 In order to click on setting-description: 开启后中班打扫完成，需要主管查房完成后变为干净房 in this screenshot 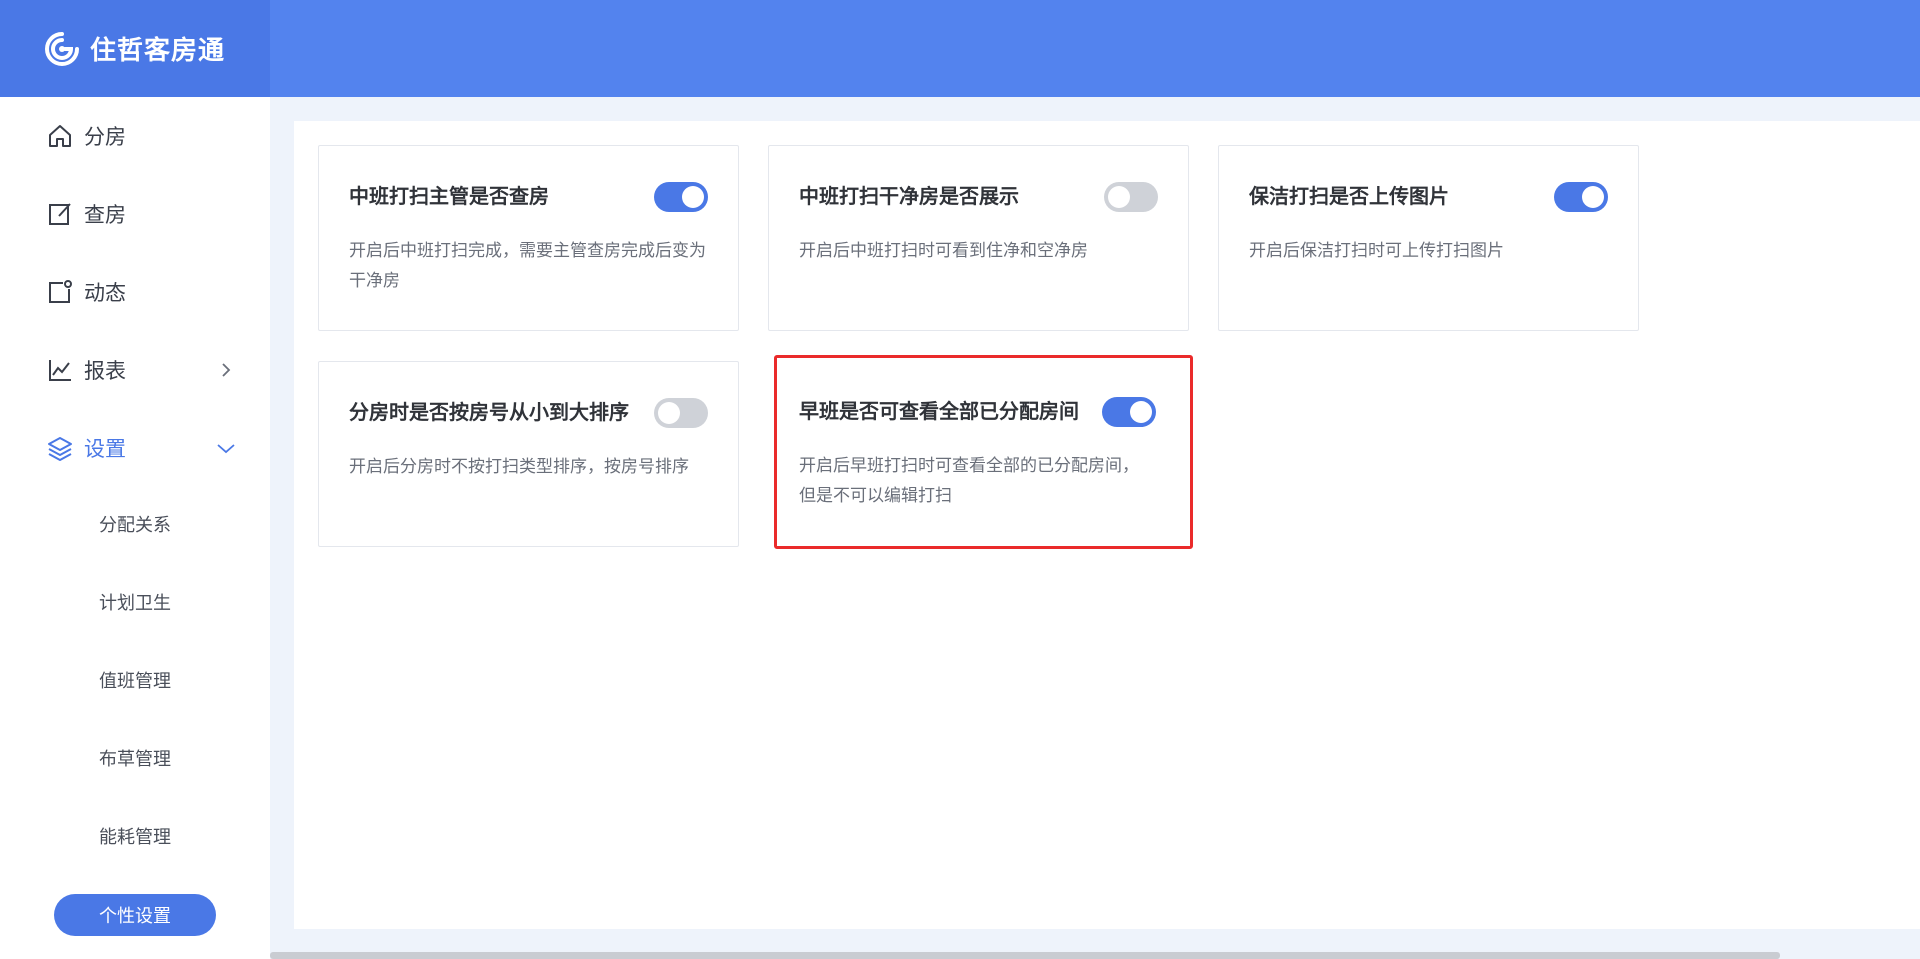, I will do `click(527, 266)`.